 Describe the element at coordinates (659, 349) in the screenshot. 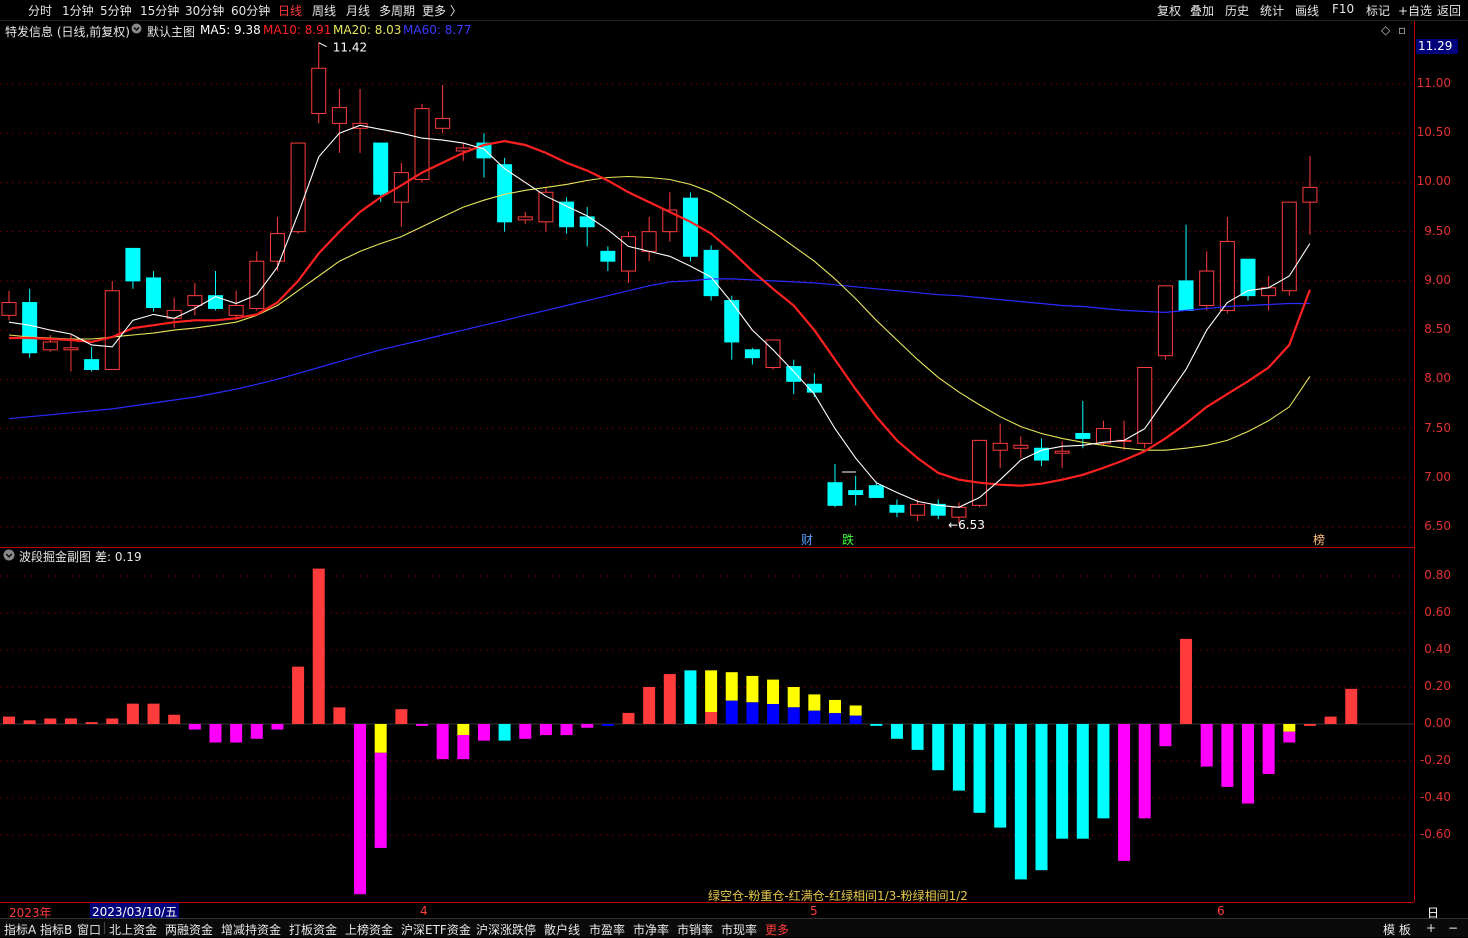

I see `ma60-line` at that location.